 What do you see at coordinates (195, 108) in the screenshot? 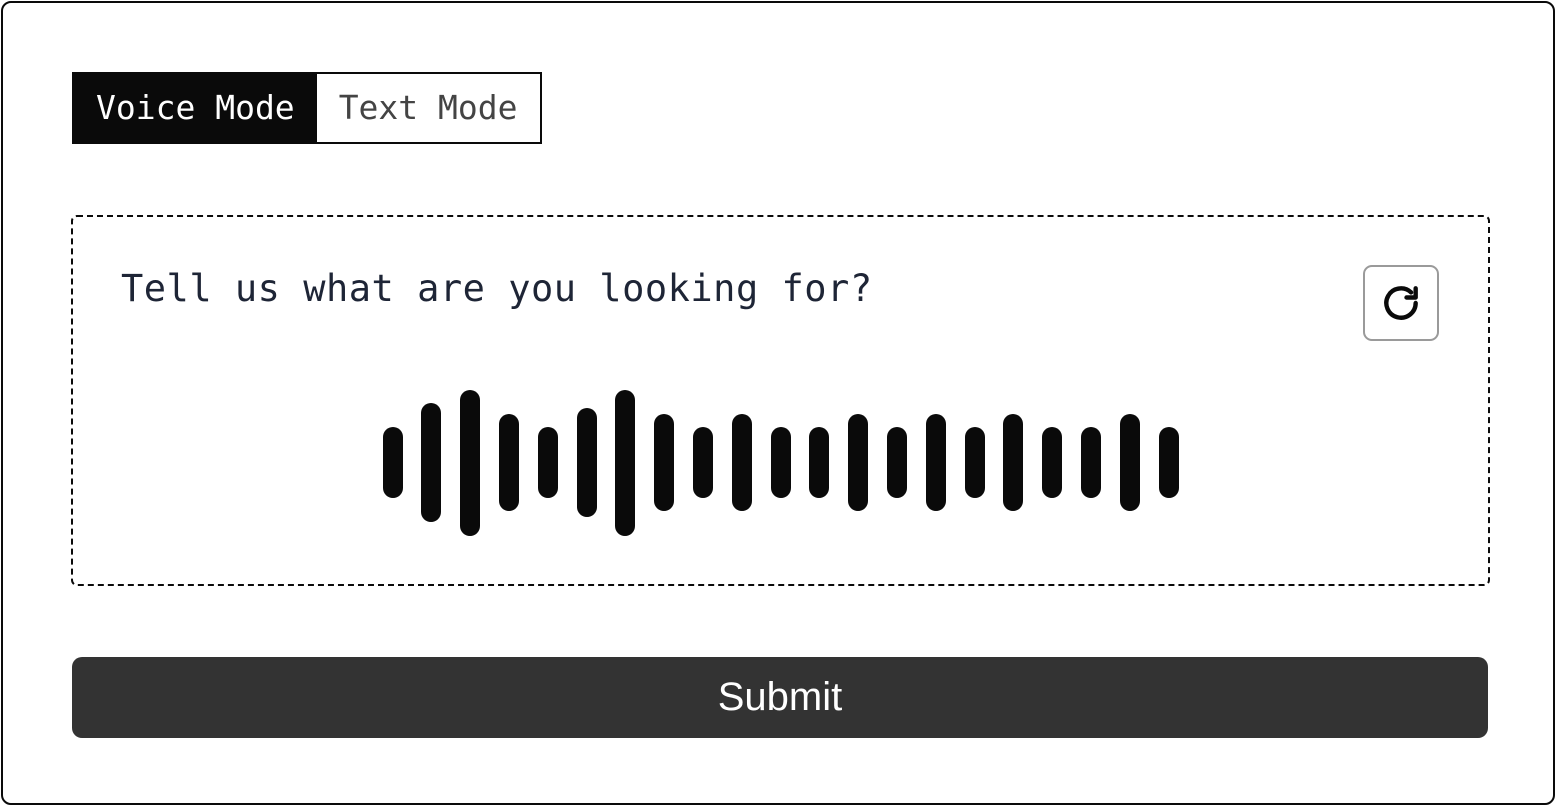
I see `tab-voice-mode: Voice Mode` at bounding box center [195, 108].